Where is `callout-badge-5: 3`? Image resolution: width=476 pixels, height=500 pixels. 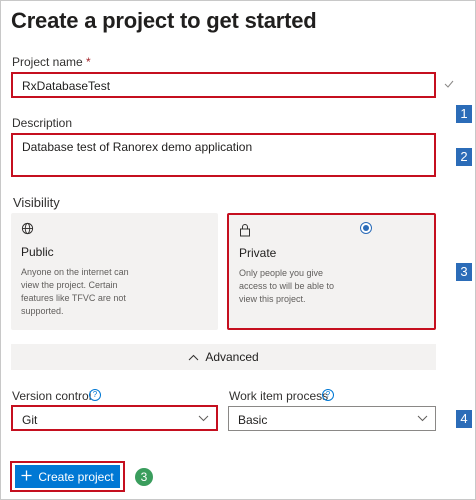 callout-badge-5: 3 is located at coordinates (144, 477).